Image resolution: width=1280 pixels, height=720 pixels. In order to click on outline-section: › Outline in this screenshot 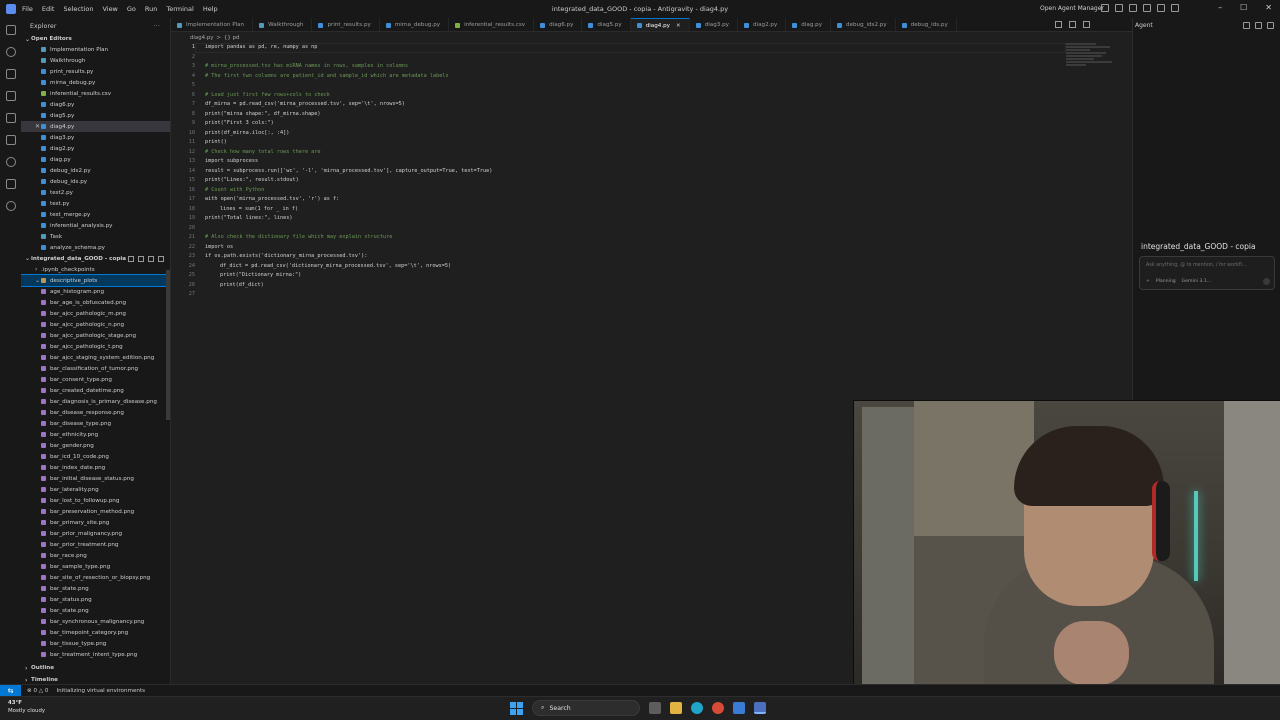, I will do `click(96, 668)`.